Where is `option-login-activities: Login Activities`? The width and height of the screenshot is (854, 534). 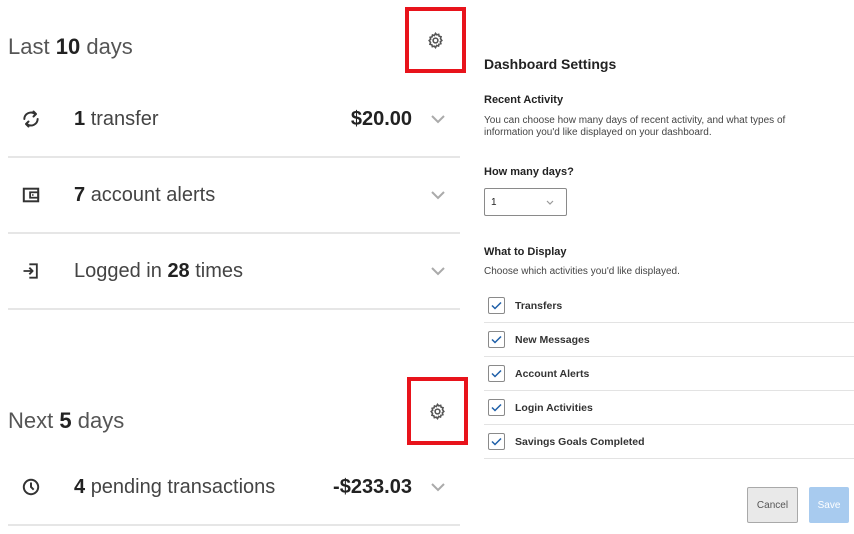
option-login-activities: Login Activities is located at coordinates (669, 408).